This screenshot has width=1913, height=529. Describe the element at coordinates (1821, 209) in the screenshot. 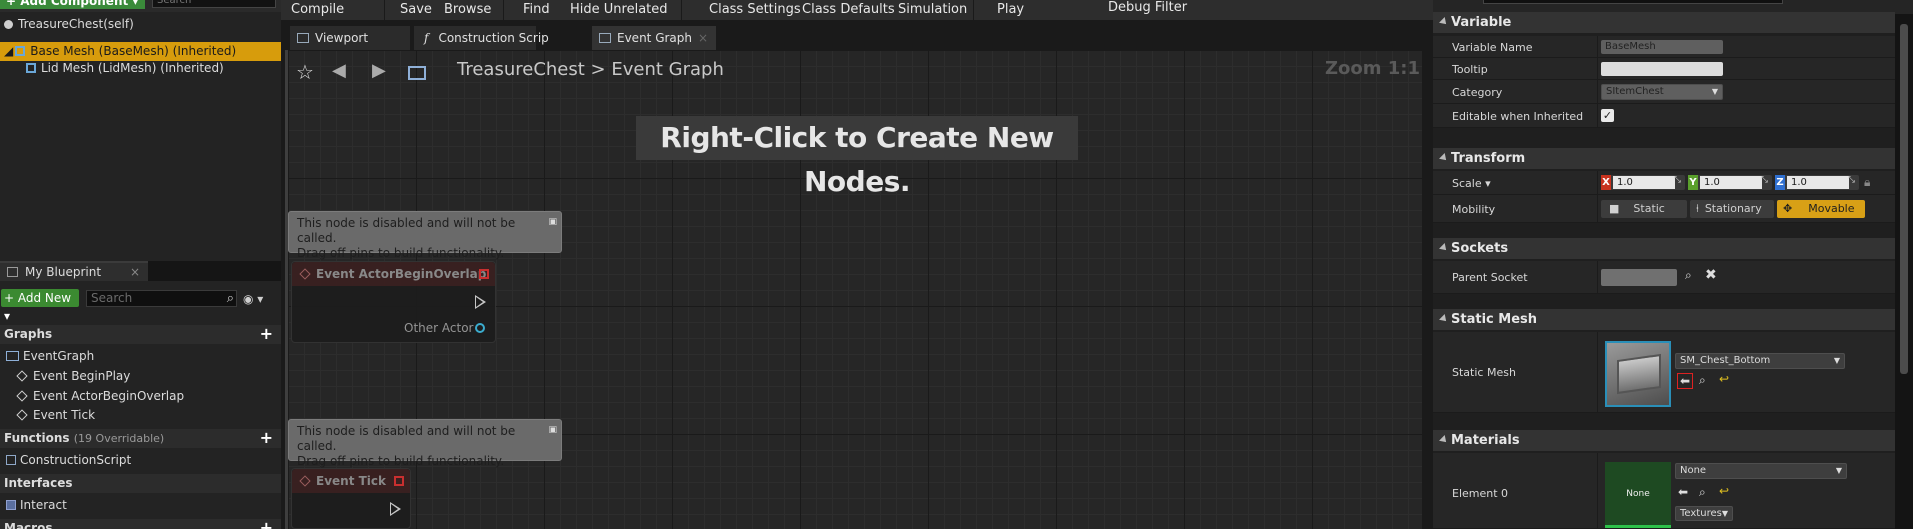

I see `mobility-movable-button: ✥ Movable` at that location.